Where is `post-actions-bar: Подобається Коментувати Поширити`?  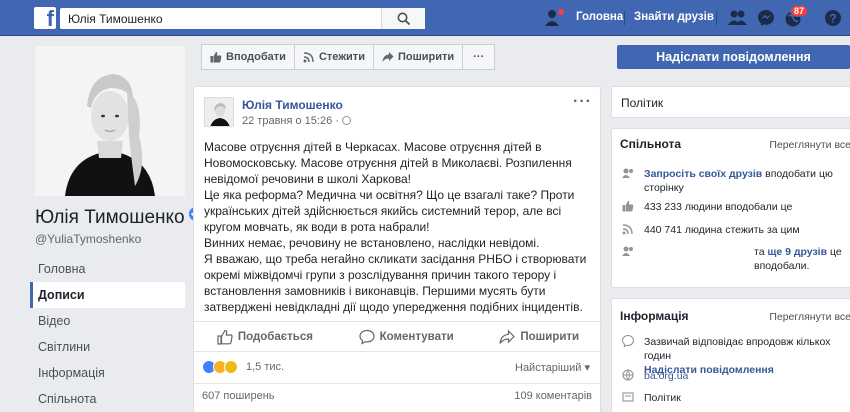
post-actions-bar: Подобається Коментувати Поширити is located at coordinates (398, 336).